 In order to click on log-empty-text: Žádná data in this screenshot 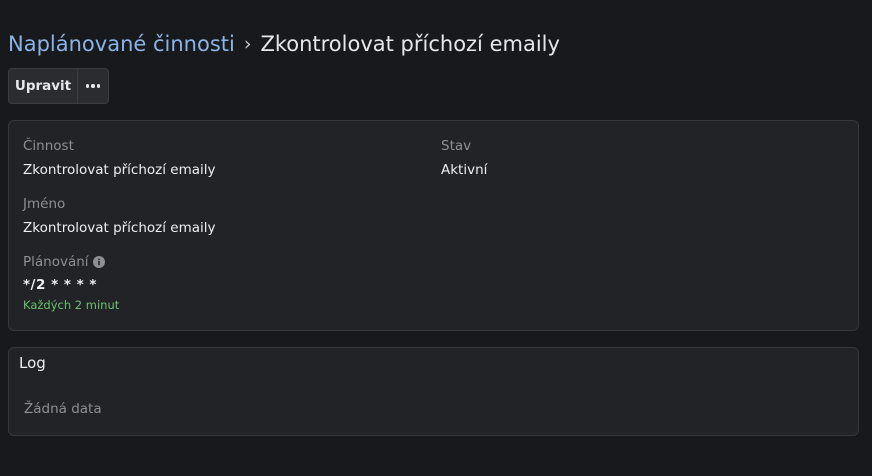, I will do `click(63, 409)`.